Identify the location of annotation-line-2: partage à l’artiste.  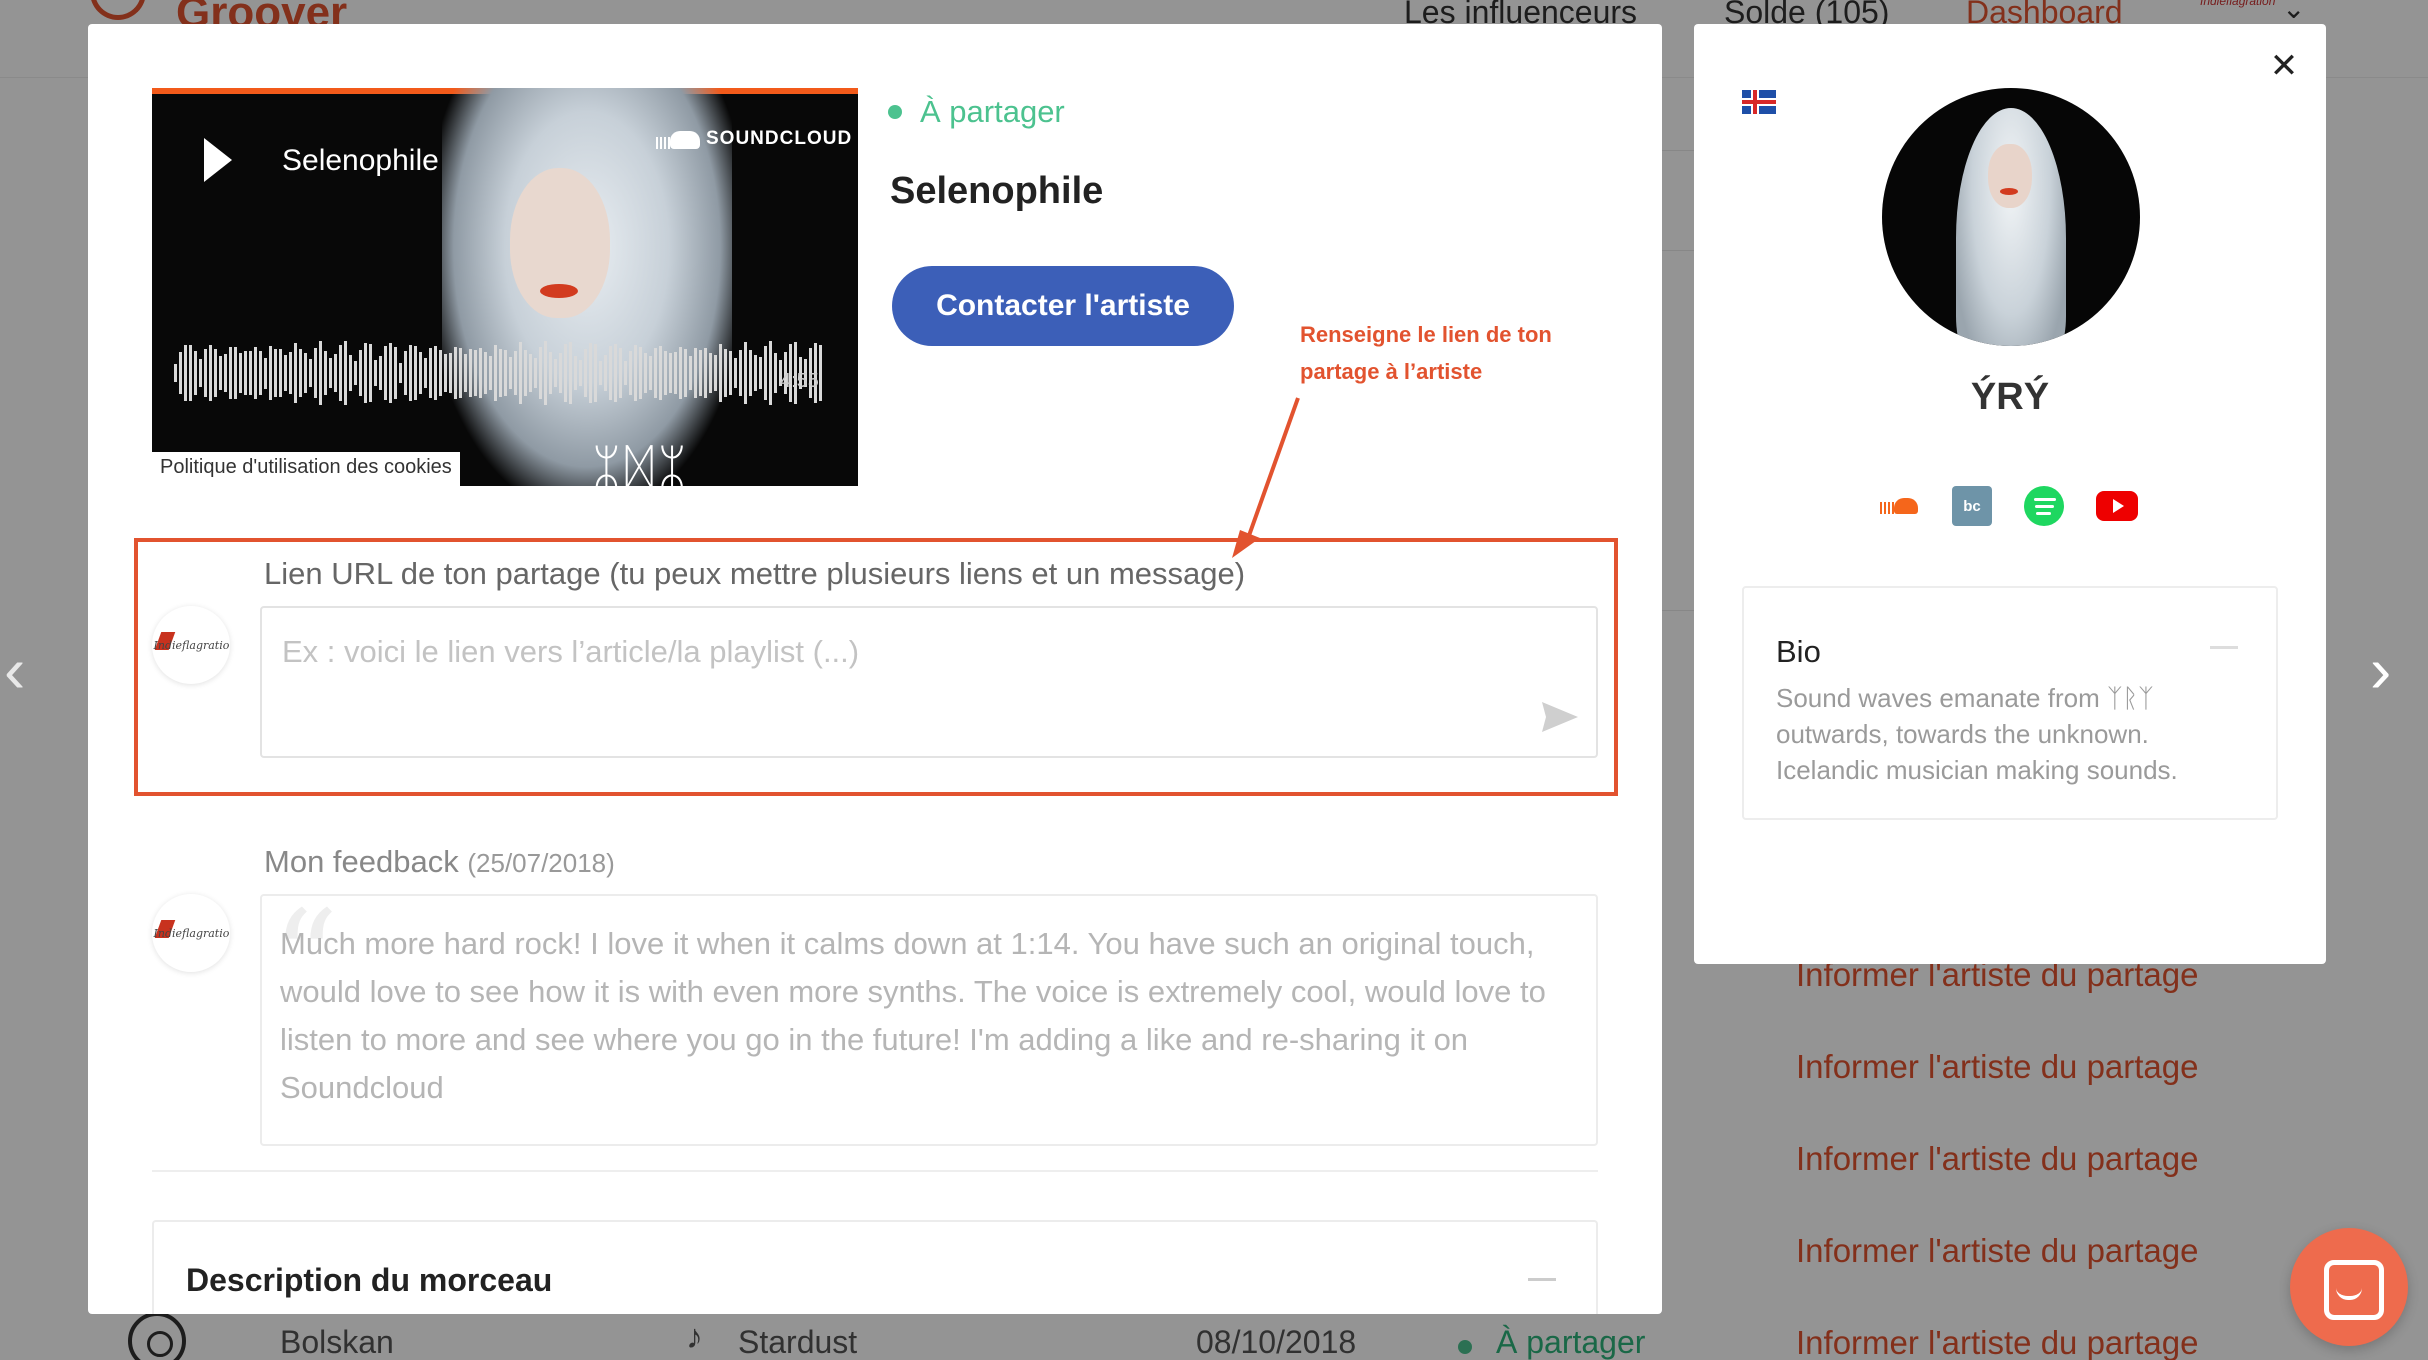
(1391, 371).